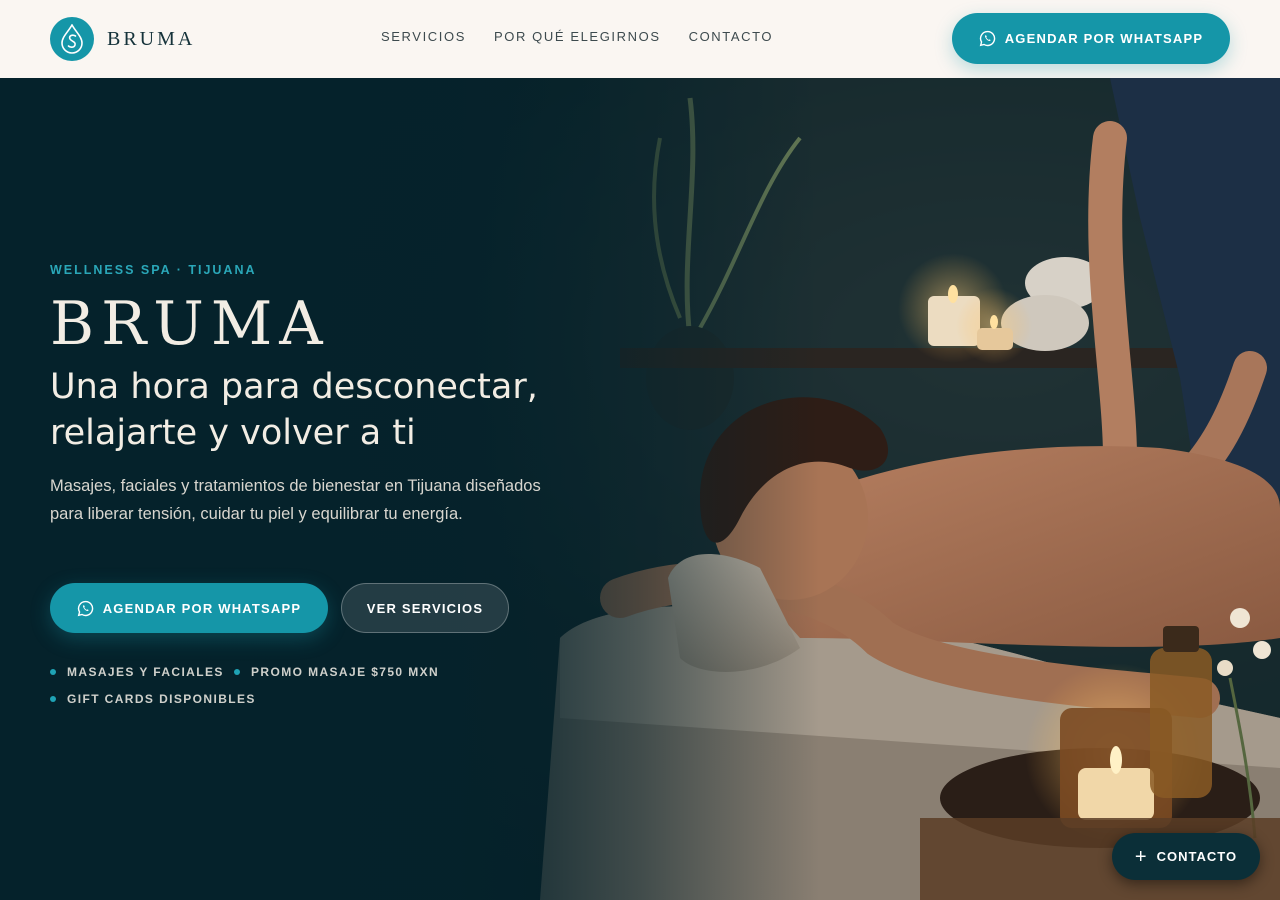 This screenshot has height=900, width=1280. I want to click on plus-icon: +, so click(1141, 856).